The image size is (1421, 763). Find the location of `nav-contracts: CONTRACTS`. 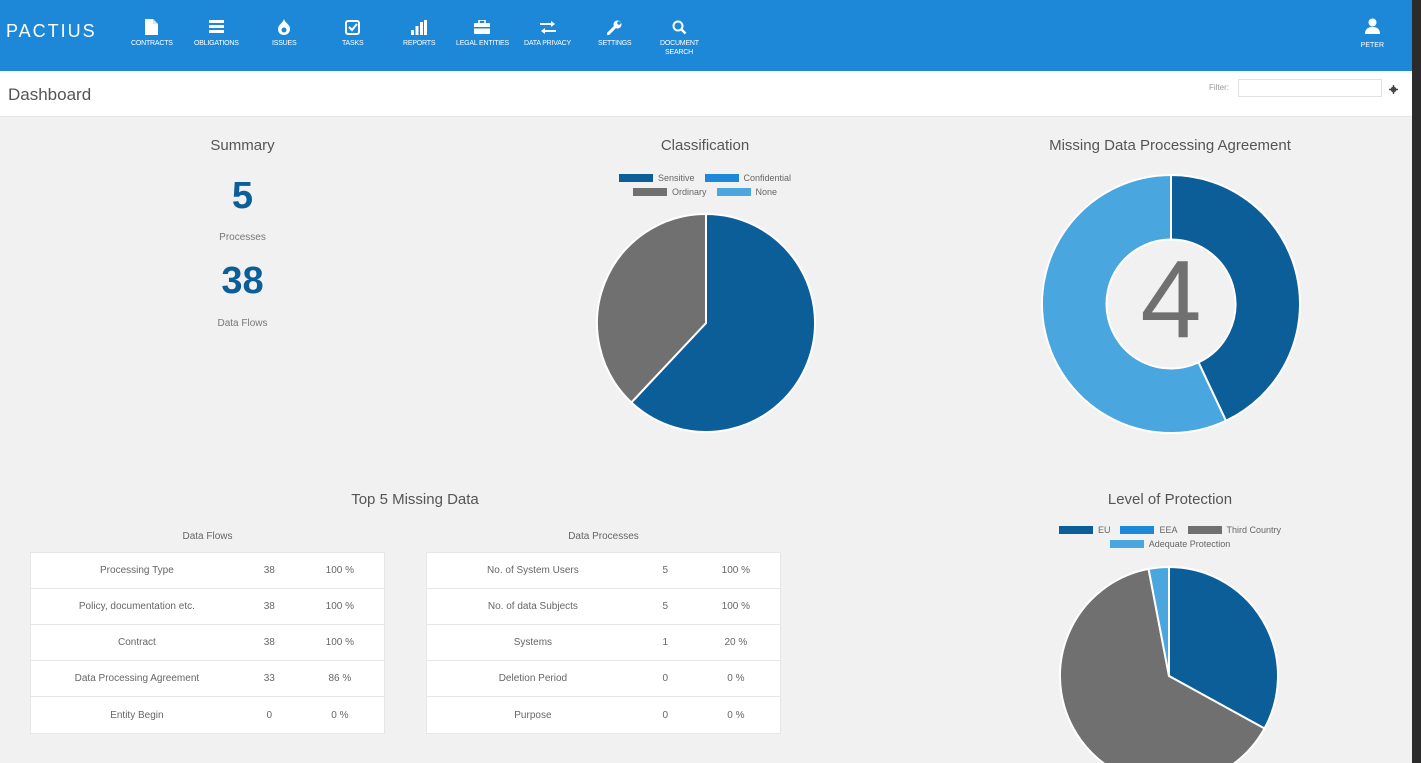

nav-contracts: CONTRACTS is located at coordinates (152, 33).